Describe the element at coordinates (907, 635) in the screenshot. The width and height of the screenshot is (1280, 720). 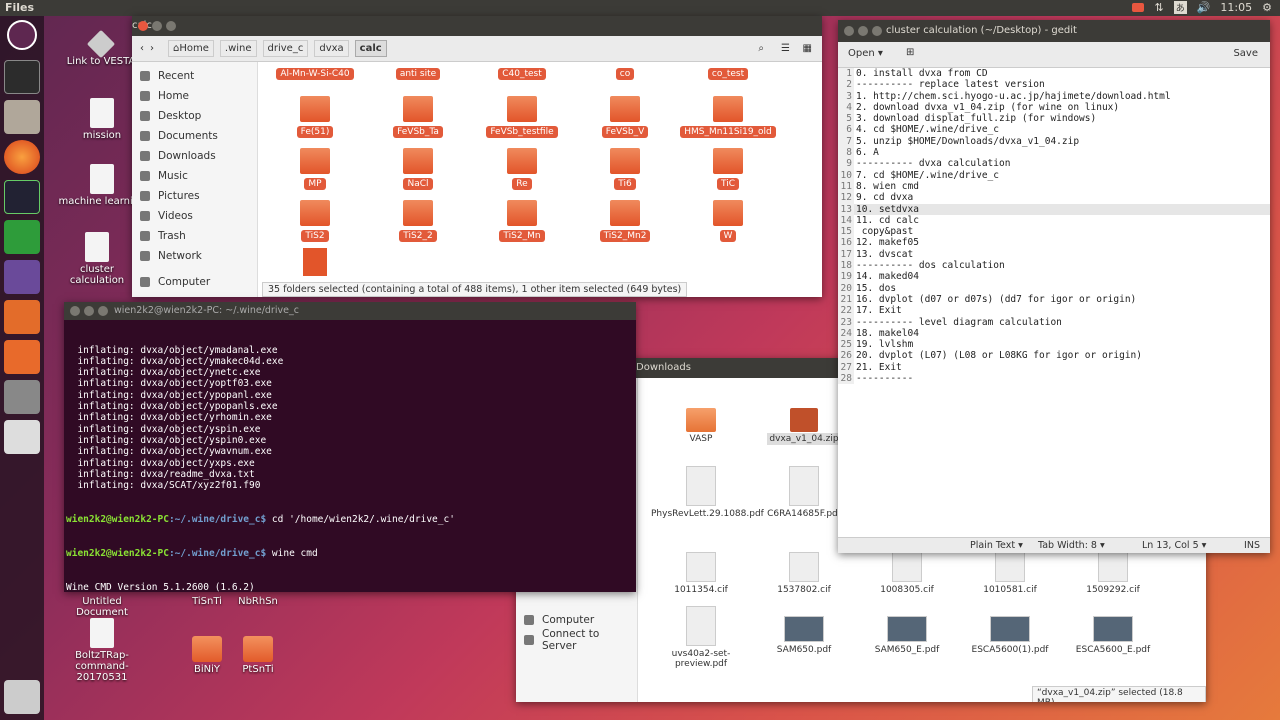
I see `file-item: SAM650_E.pdf` at that location.